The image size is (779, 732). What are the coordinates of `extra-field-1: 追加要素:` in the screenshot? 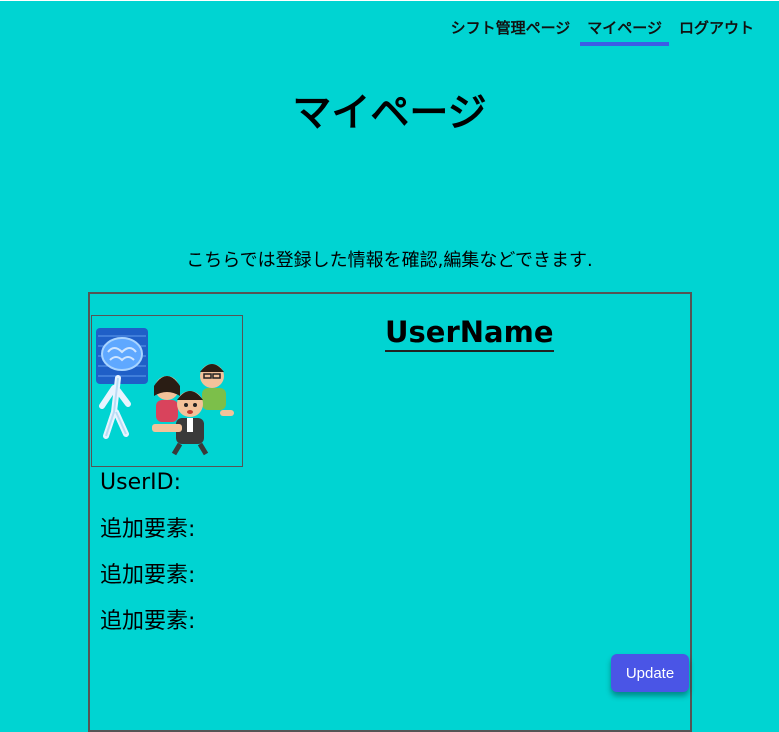 It's located at (148, 529).